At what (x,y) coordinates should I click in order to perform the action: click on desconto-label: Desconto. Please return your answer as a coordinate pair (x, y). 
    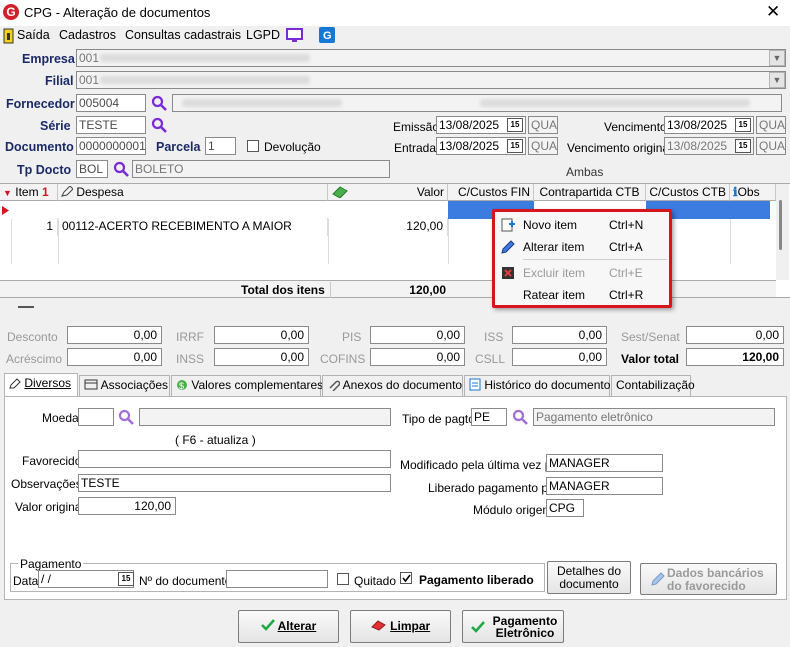
    Looking at the image, I should click on (32, 337).